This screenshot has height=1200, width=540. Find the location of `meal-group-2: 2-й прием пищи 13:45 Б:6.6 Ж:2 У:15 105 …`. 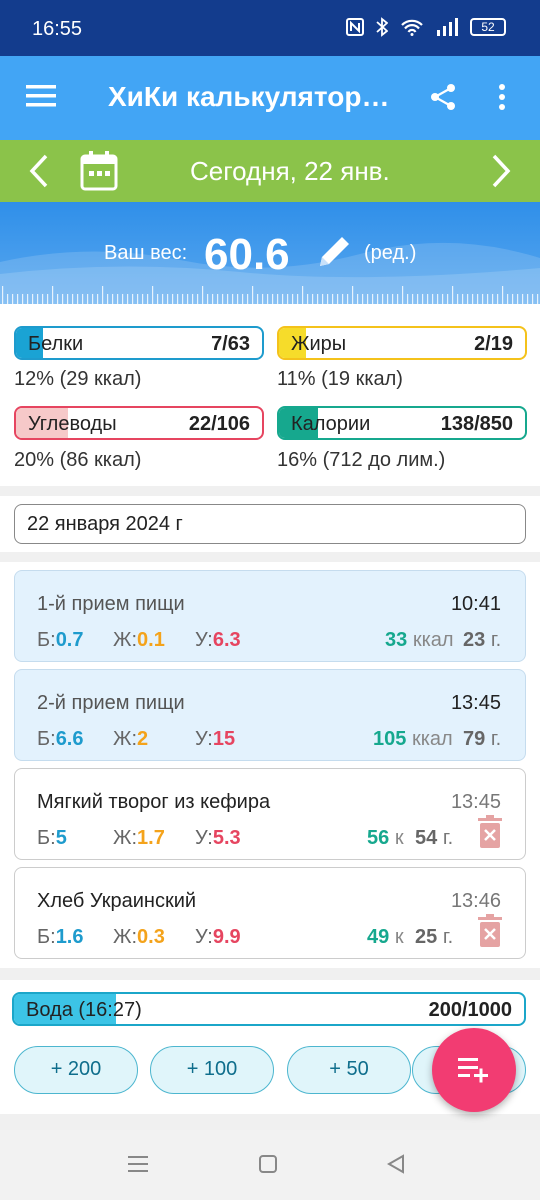

meal-group-2: 2-й прием пищи 13:45 Б:6.6 Ж:2 У:15 105 … is located at coordinates (270, 715).